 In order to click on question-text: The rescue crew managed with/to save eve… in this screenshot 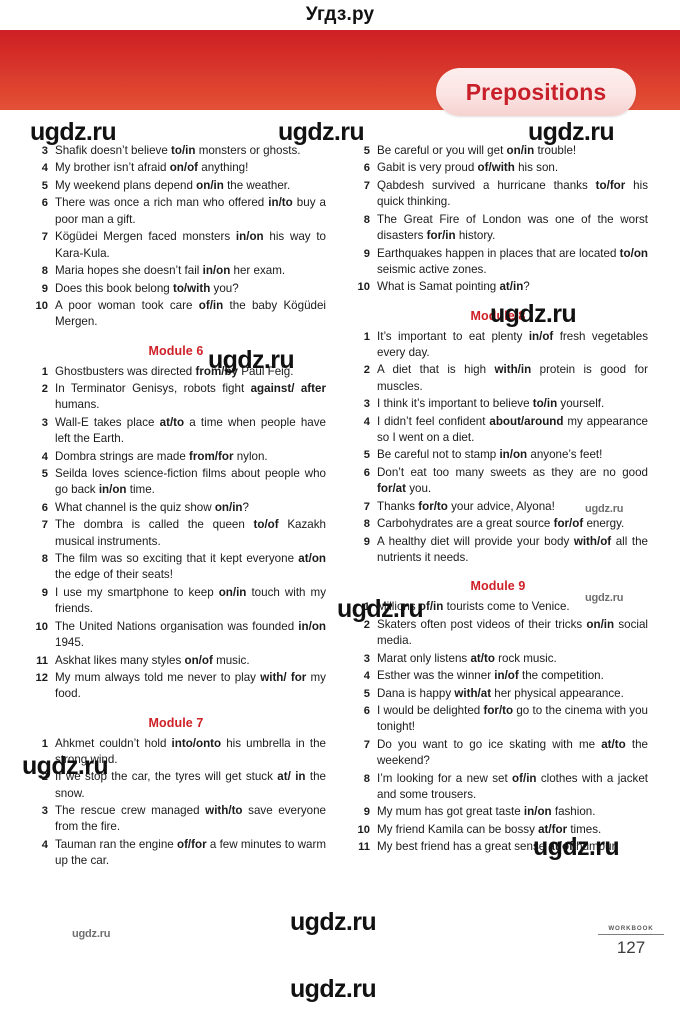, I will do `click(190, 819)`.